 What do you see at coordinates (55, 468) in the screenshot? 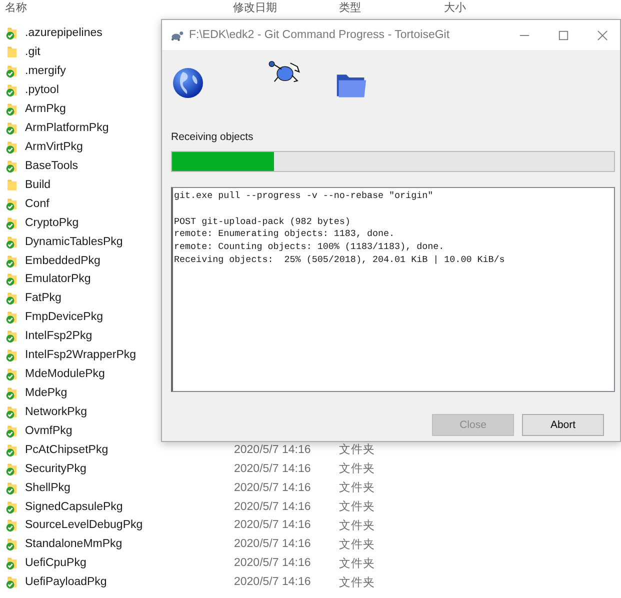
I see `file-name: SecurityPkg` at bounding box center [55, 468].